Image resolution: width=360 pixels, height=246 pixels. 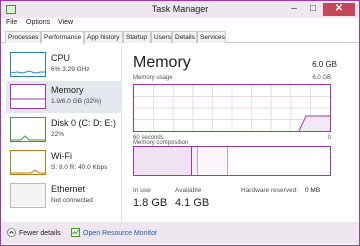 I want to click on tab-app-history: App history, so click(x=103, y=37).